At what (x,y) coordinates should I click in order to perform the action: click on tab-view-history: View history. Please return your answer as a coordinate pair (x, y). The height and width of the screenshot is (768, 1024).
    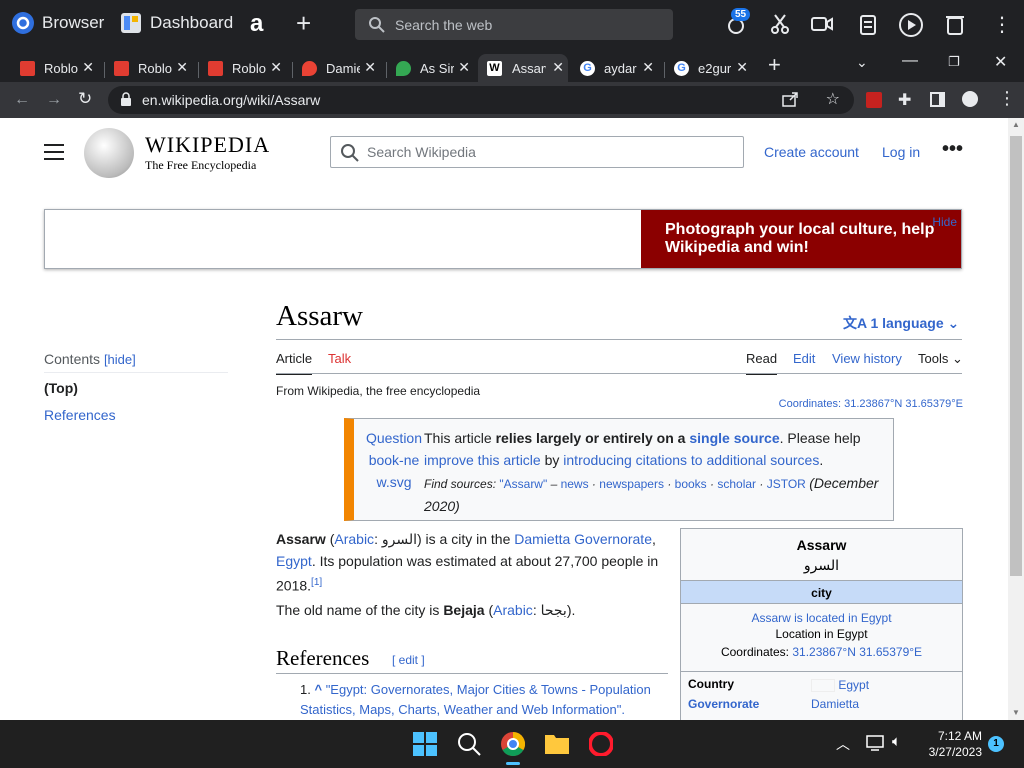
    Looking at the image, I should click on (867, 358).